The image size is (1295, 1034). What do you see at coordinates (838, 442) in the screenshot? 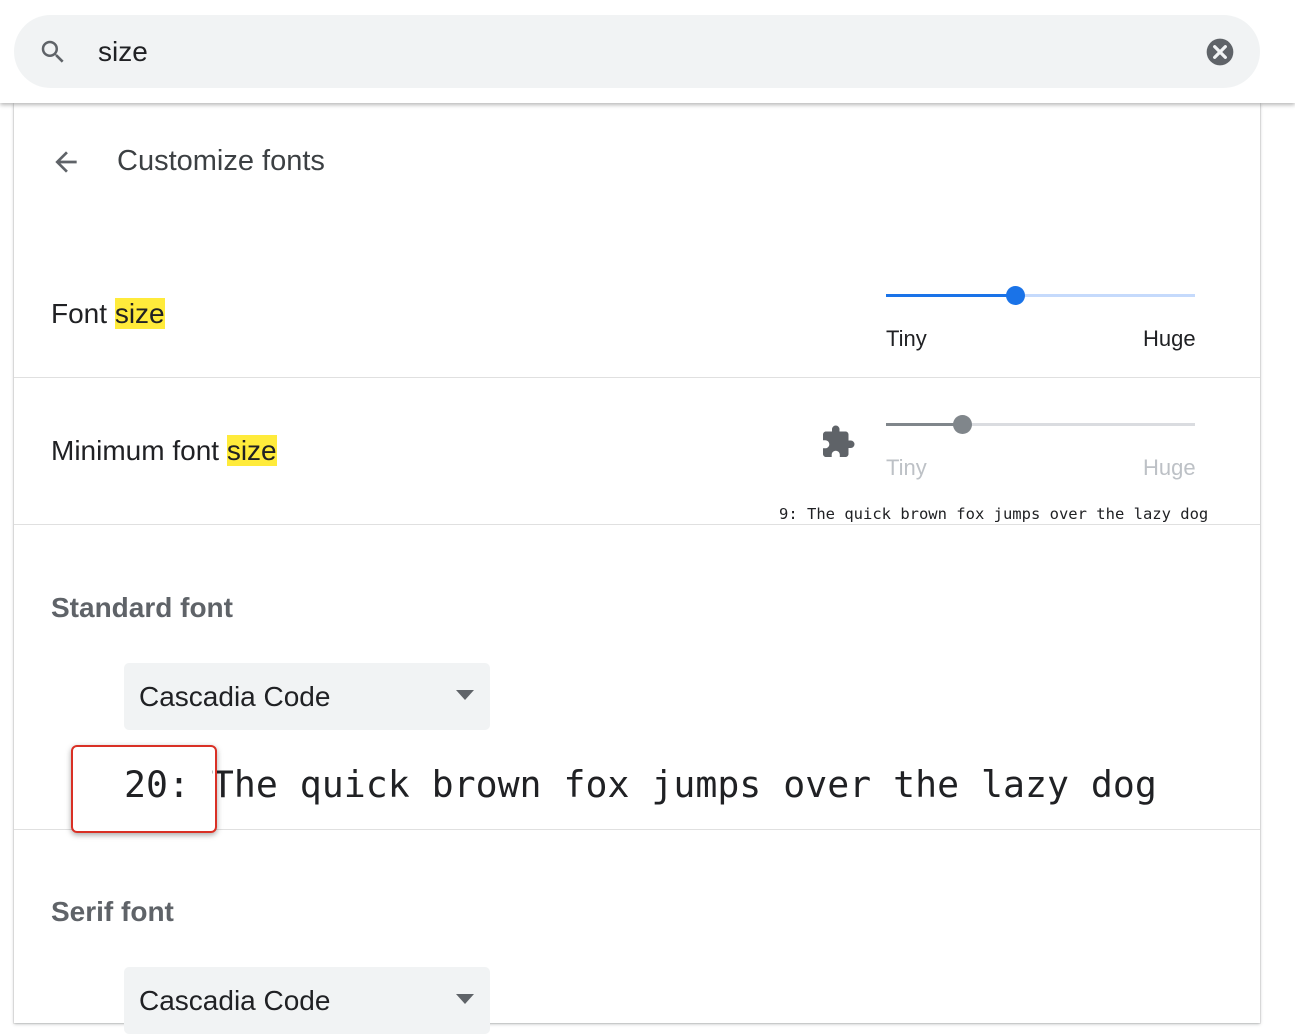
I see `puzzle-piece-icon` at bounding box center [838, 442].